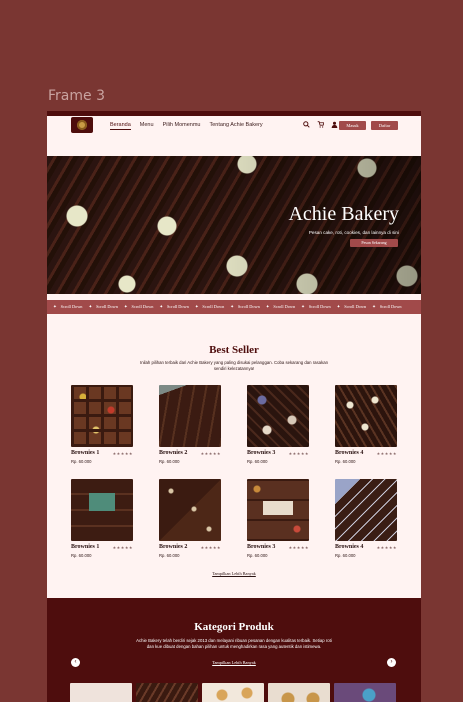  Describe the element at coordinates (374, 243) in the screenshot. I see `pesan-sekarang-button: Pesan Sekarang` at that location.